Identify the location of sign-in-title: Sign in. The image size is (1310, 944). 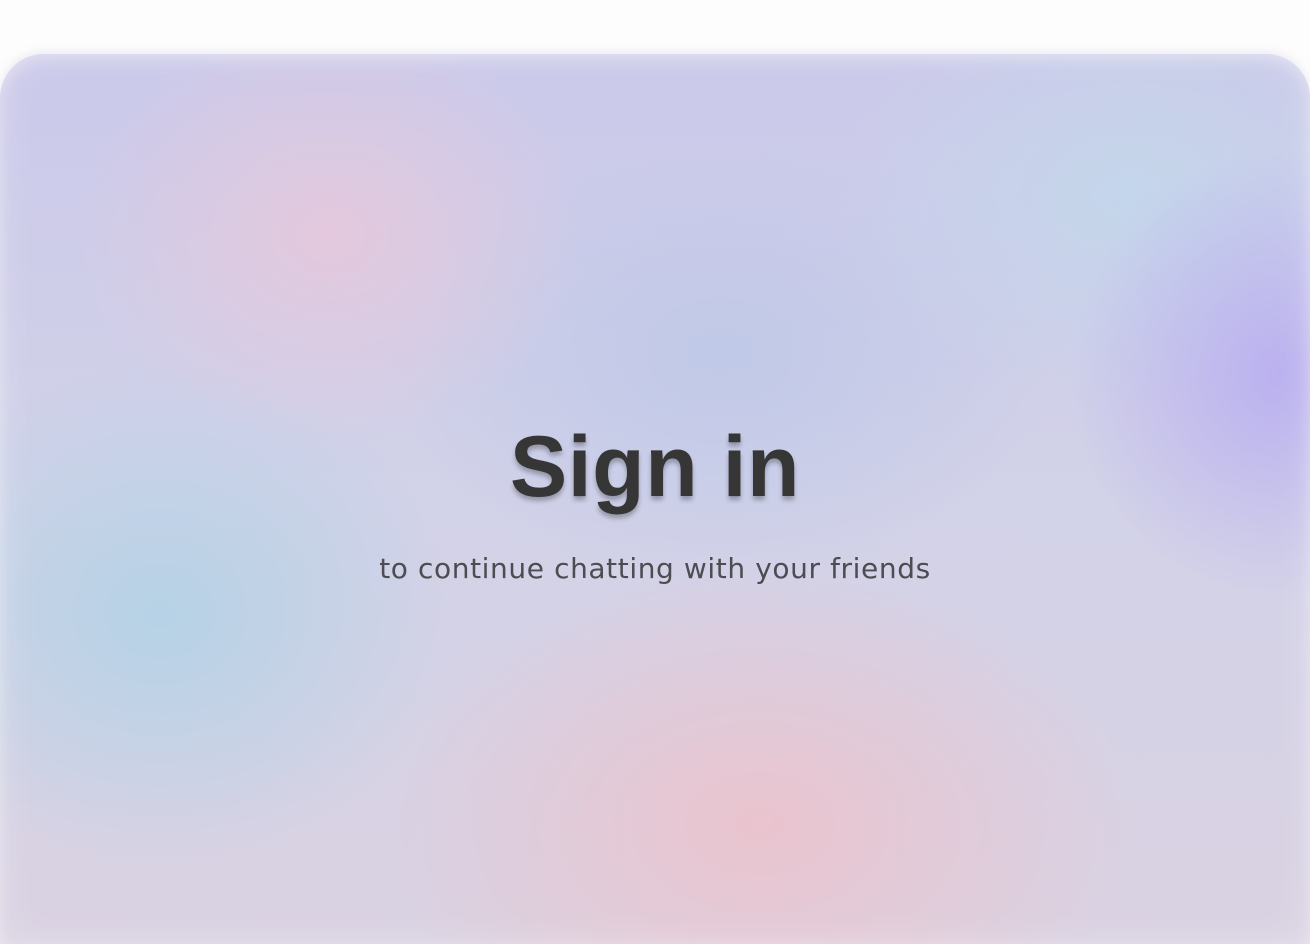
(655, 467).